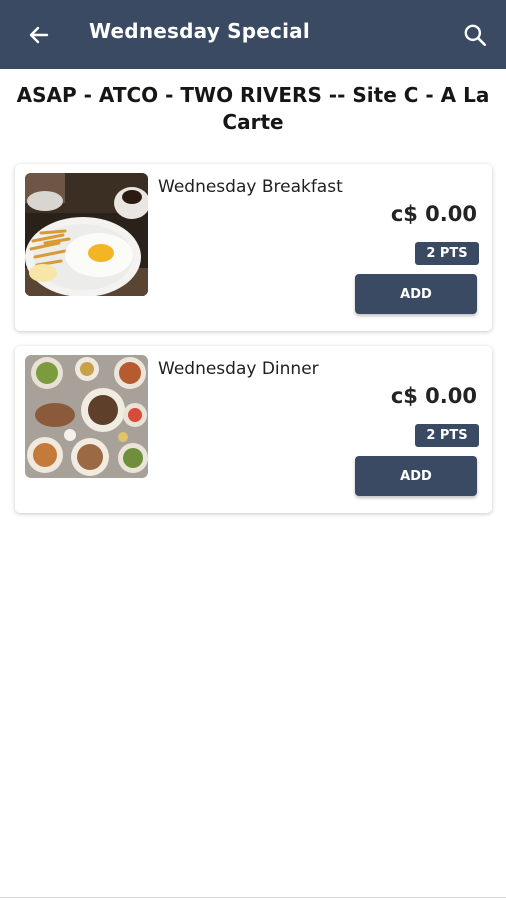 This screenshot has height=900, width=506. I want to click on back-button, so click(39, 35).